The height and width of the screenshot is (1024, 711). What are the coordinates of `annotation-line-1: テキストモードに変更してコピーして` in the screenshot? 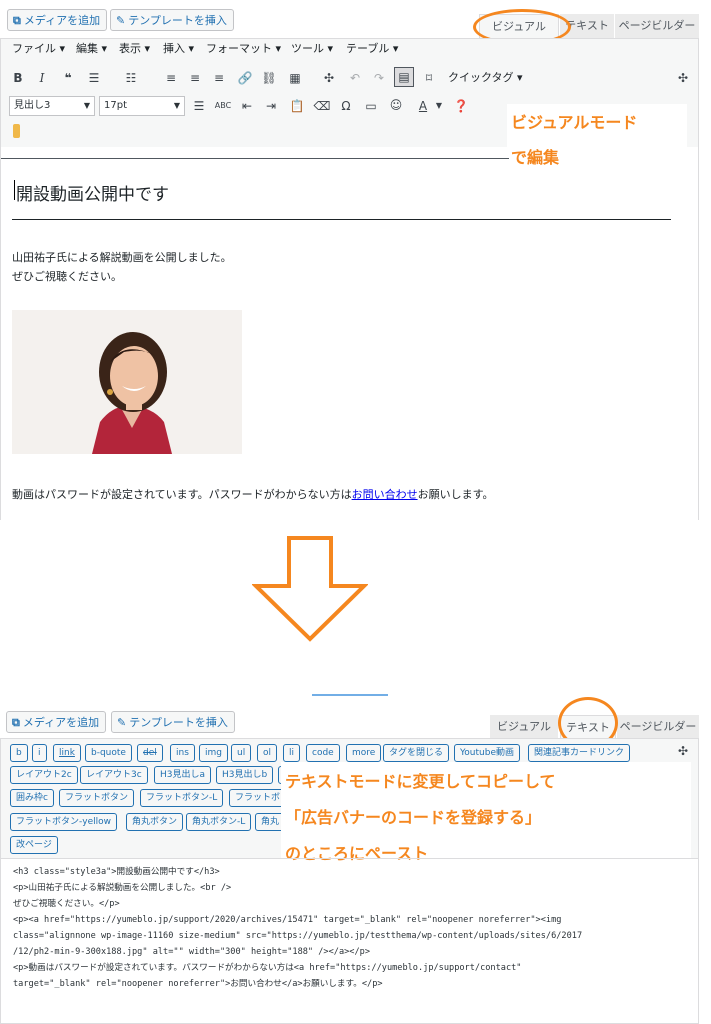 It's located at (420, 781).